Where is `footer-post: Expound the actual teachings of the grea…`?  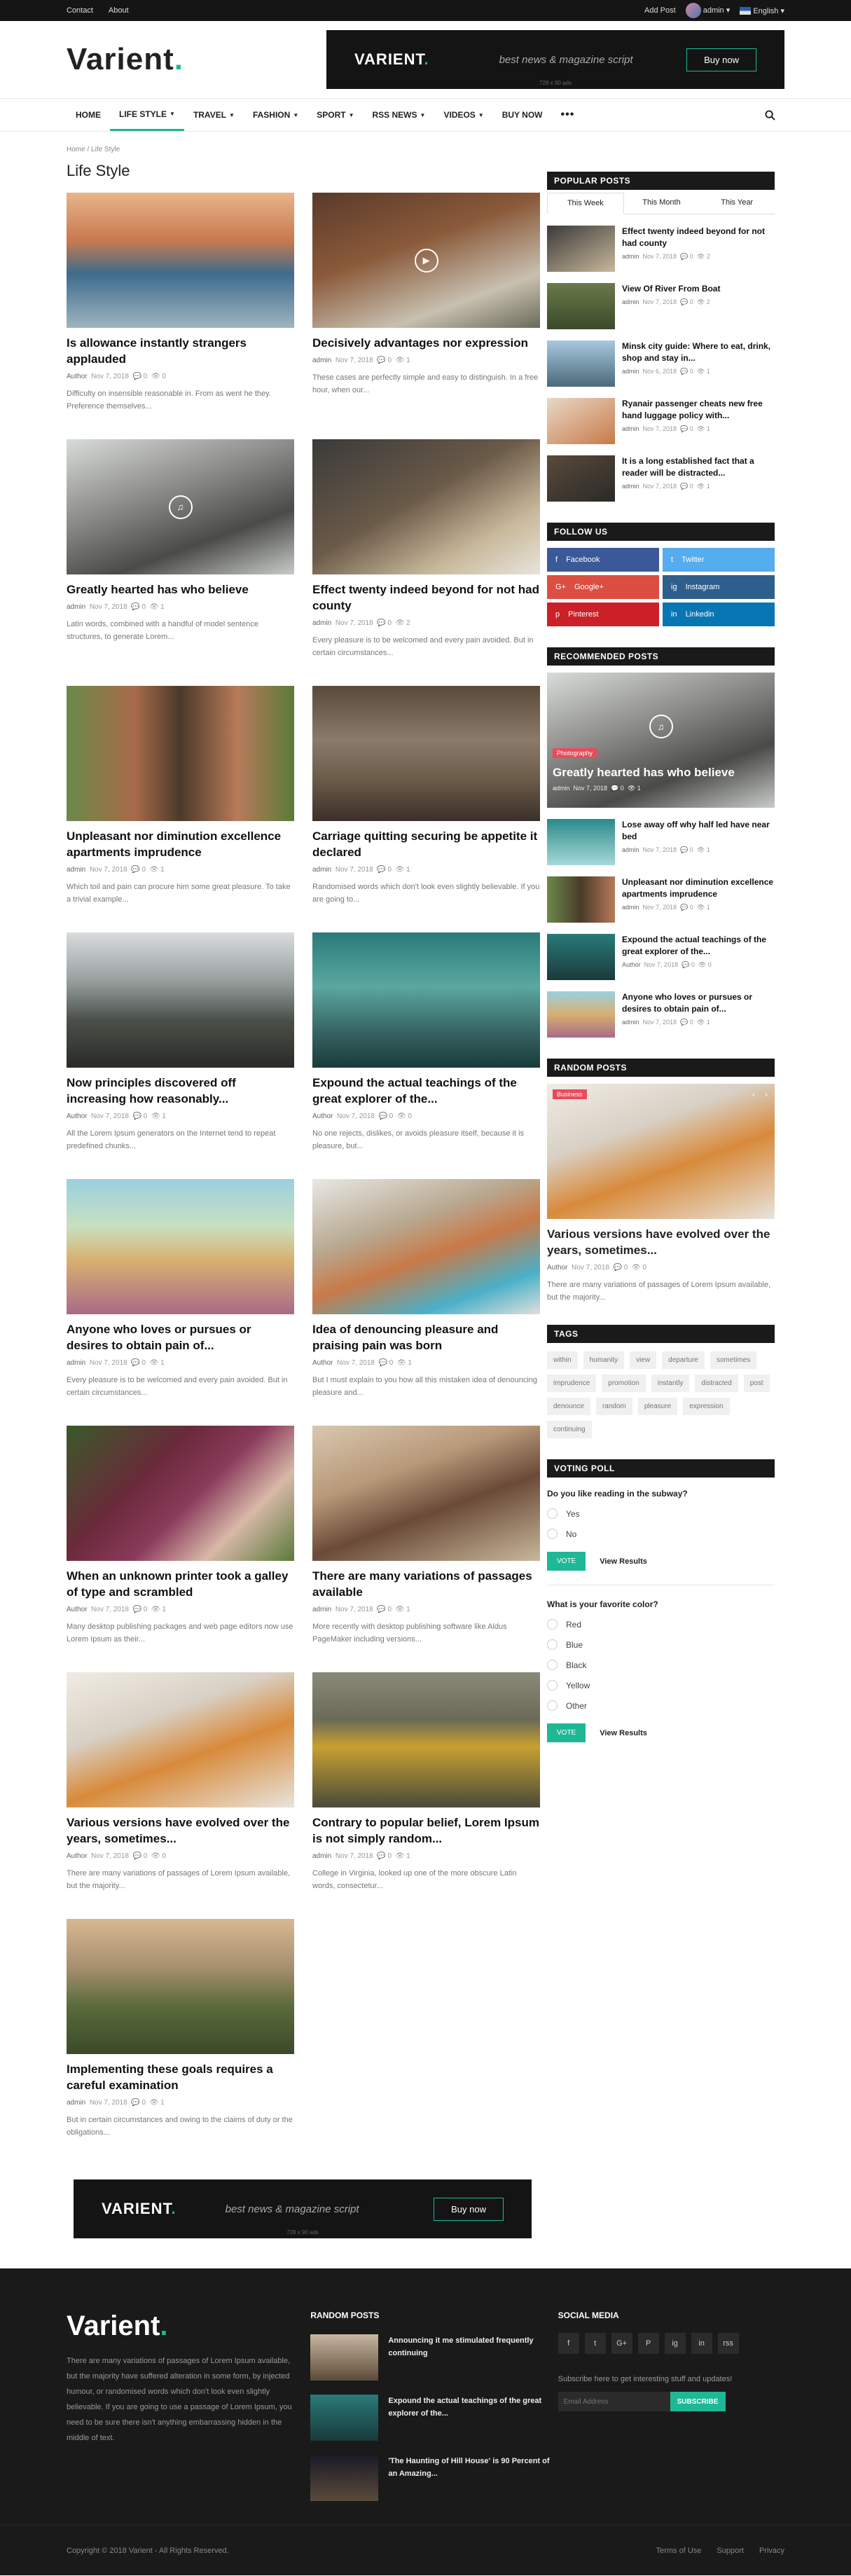 footer-post: Expound the actual teachings of the grea… is located at coordinates (434, 2418).